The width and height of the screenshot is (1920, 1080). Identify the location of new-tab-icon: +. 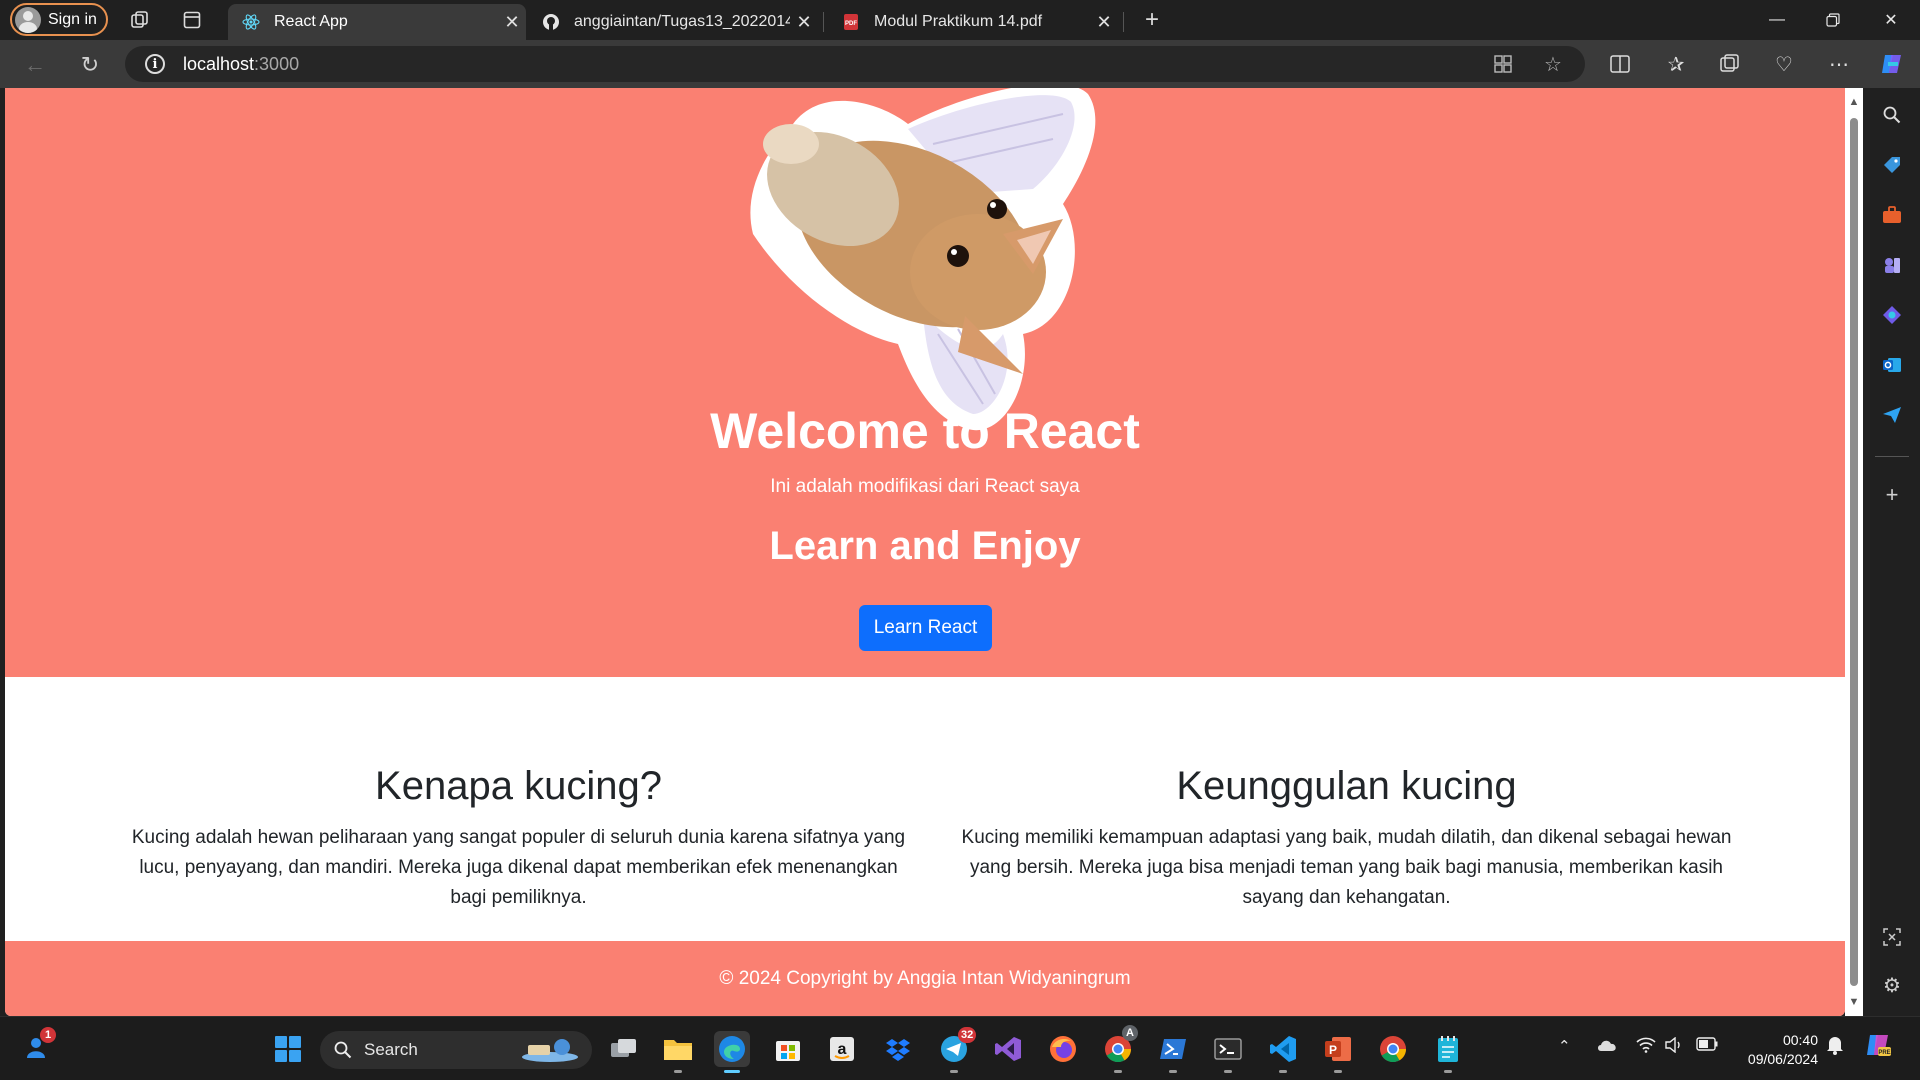
(1152, 19).